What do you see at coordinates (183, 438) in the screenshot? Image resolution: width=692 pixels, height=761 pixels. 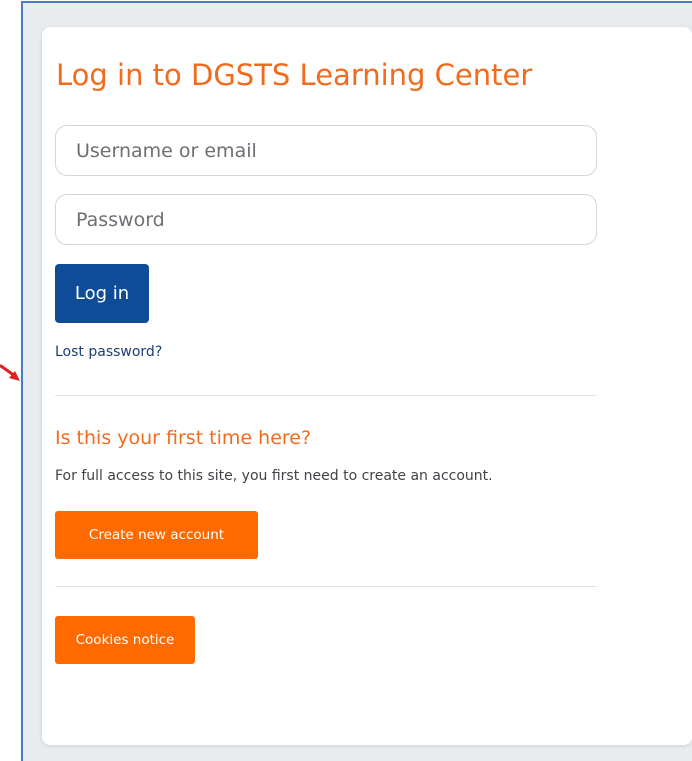 I see `signup-heading: Is this your first time here?` at bounding box center [183, 438].